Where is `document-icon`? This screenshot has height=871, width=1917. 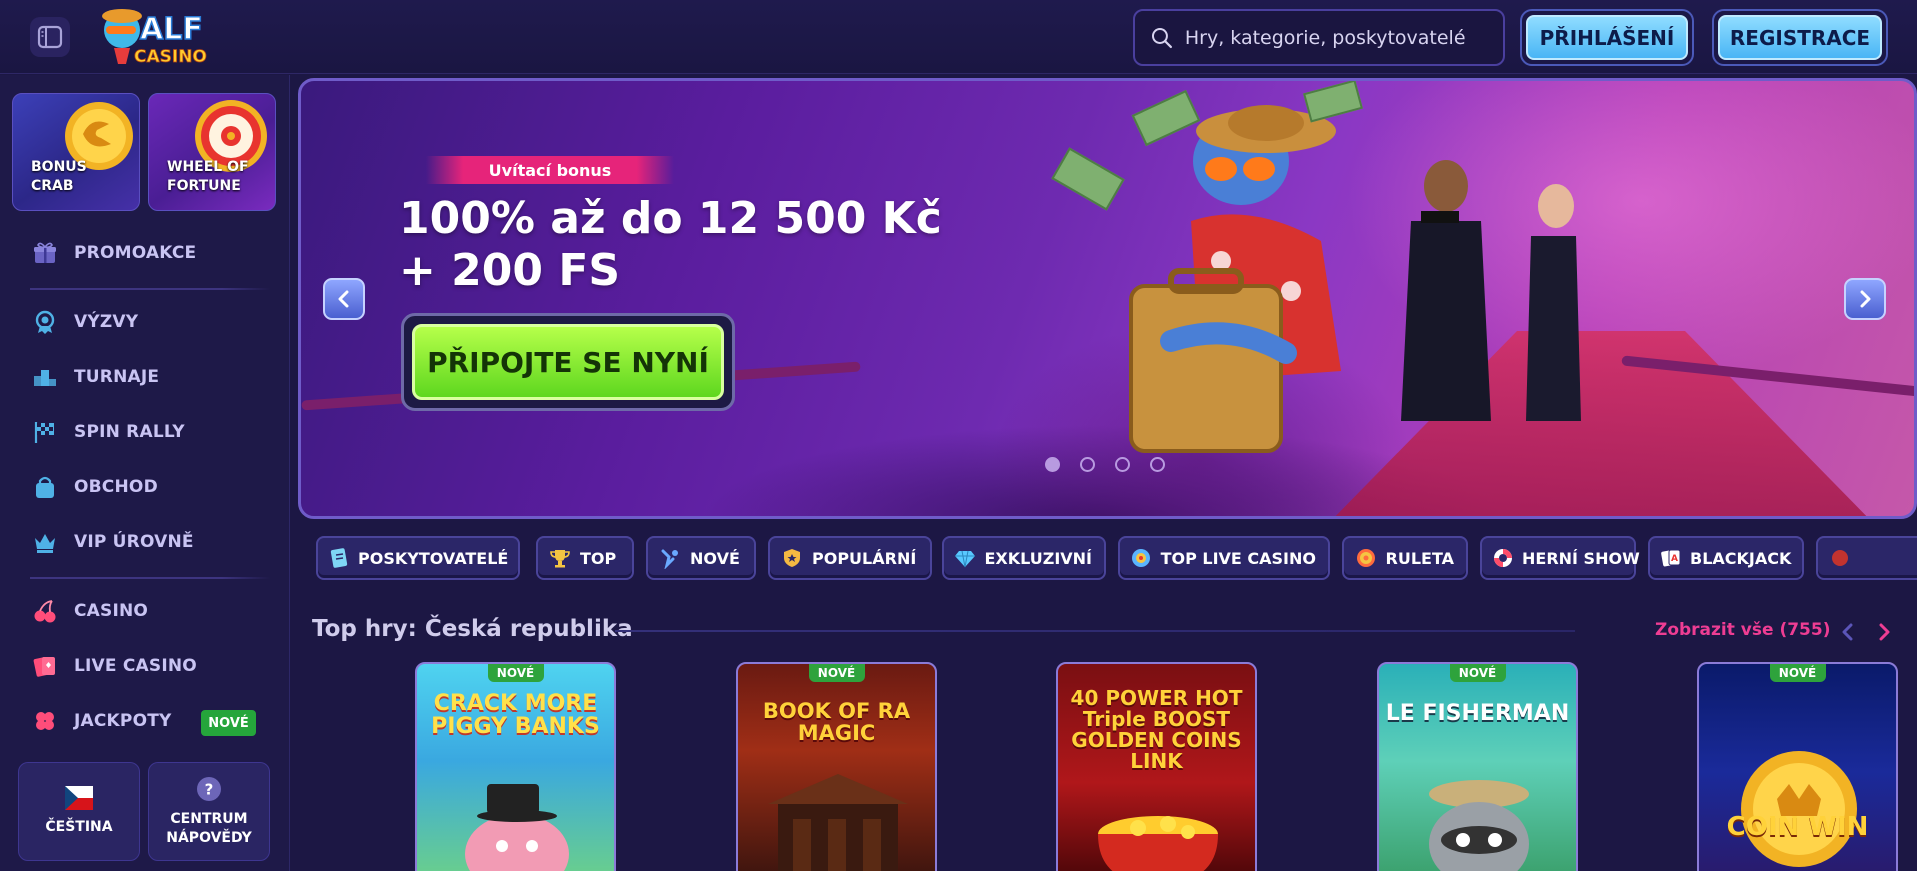 document-icon is located at coordinates (339, 558).